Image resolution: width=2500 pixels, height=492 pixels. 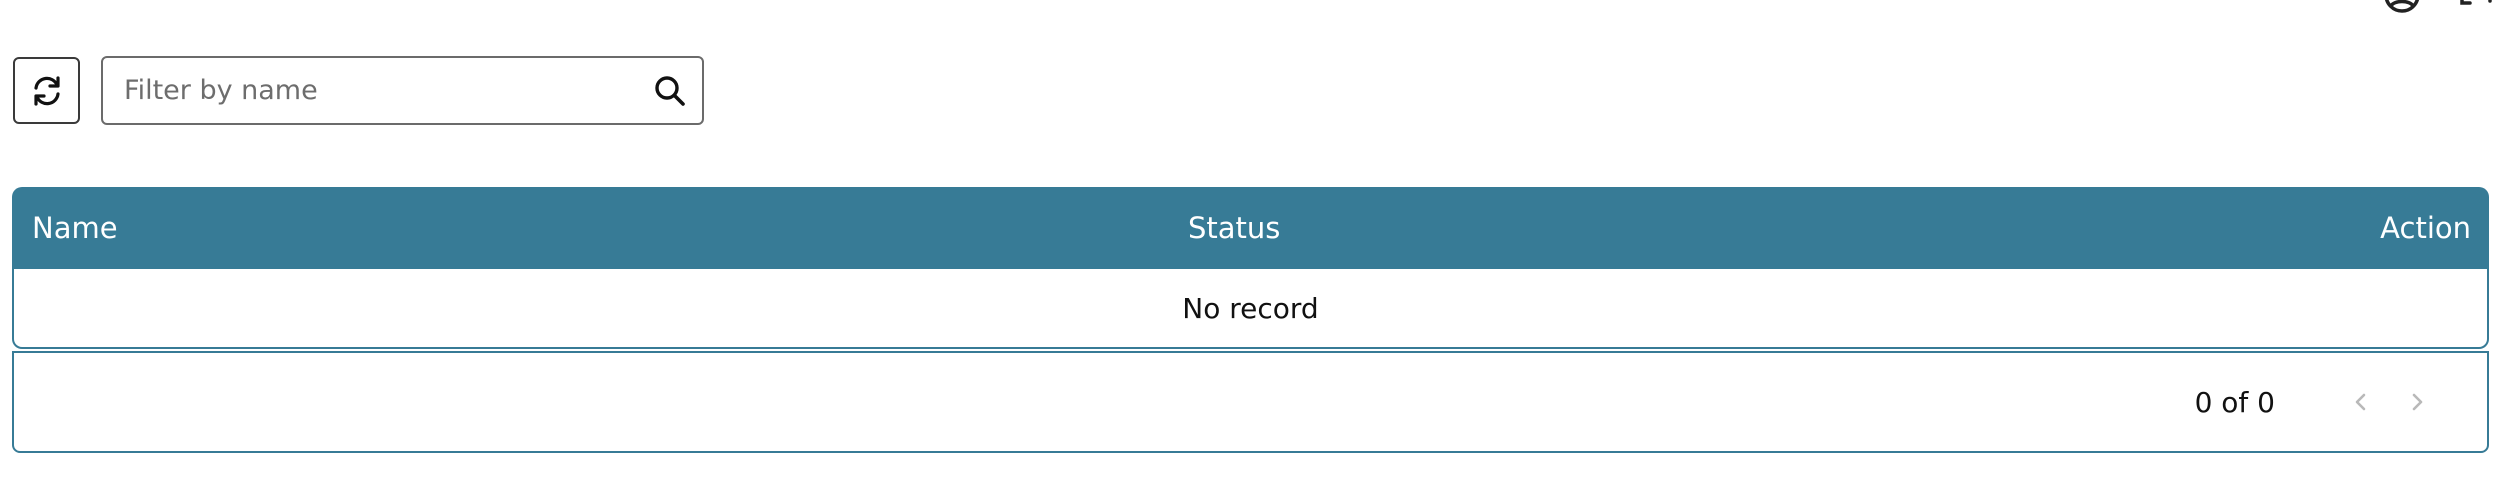 I want to click on expand-icon, so click(x=2476, y=6).